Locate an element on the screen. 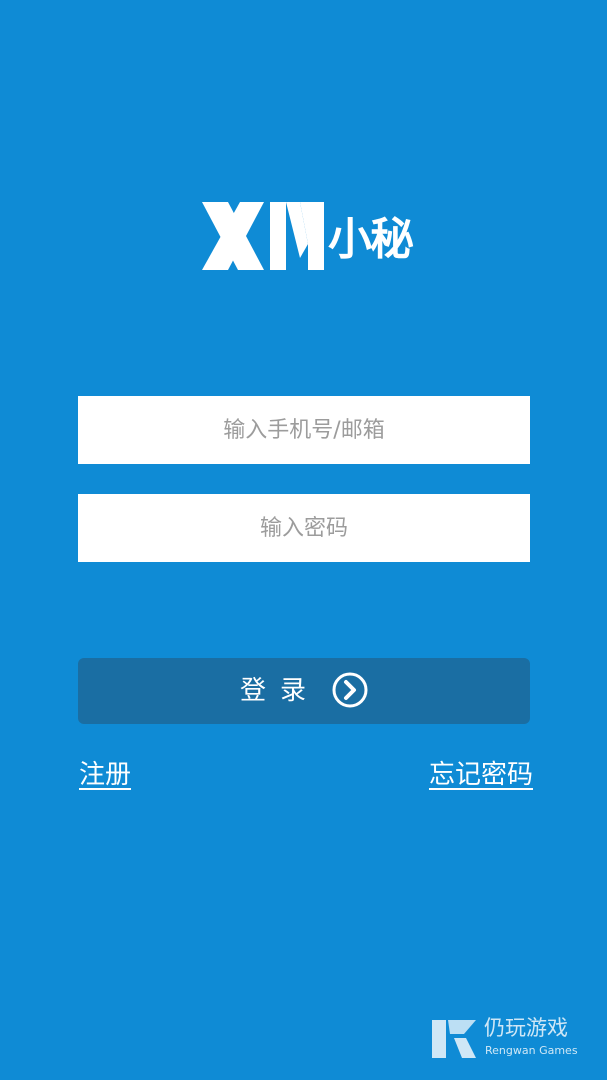 This screenshot has height=1080, width=607. app-logo: 小秘 is located at coordinates (310, 236).